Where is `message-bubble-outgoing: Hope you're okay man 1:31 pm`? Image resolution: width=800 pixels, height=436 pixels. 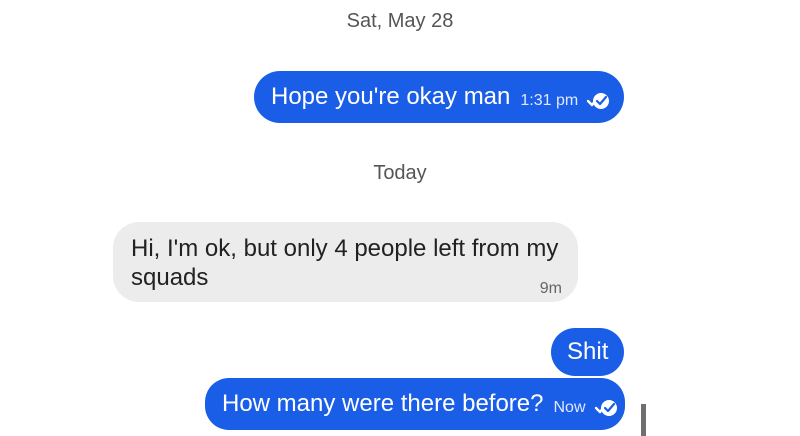
message-bubble-outgoing: Hope you're okay man 1:31 pm is located at coordinates (439, 97).